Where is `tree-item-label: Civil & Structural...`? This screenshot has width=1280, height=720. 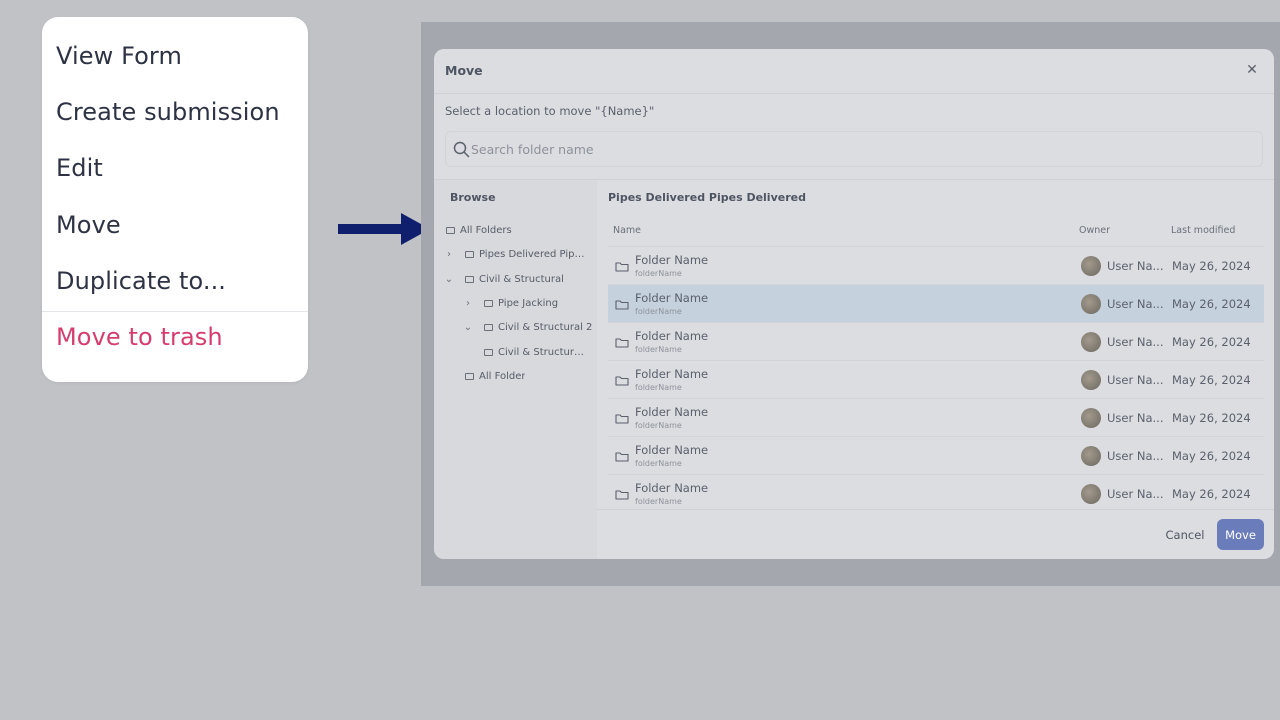
tree-item-label: Civil & Structural... is located at coordinates (543, 352).